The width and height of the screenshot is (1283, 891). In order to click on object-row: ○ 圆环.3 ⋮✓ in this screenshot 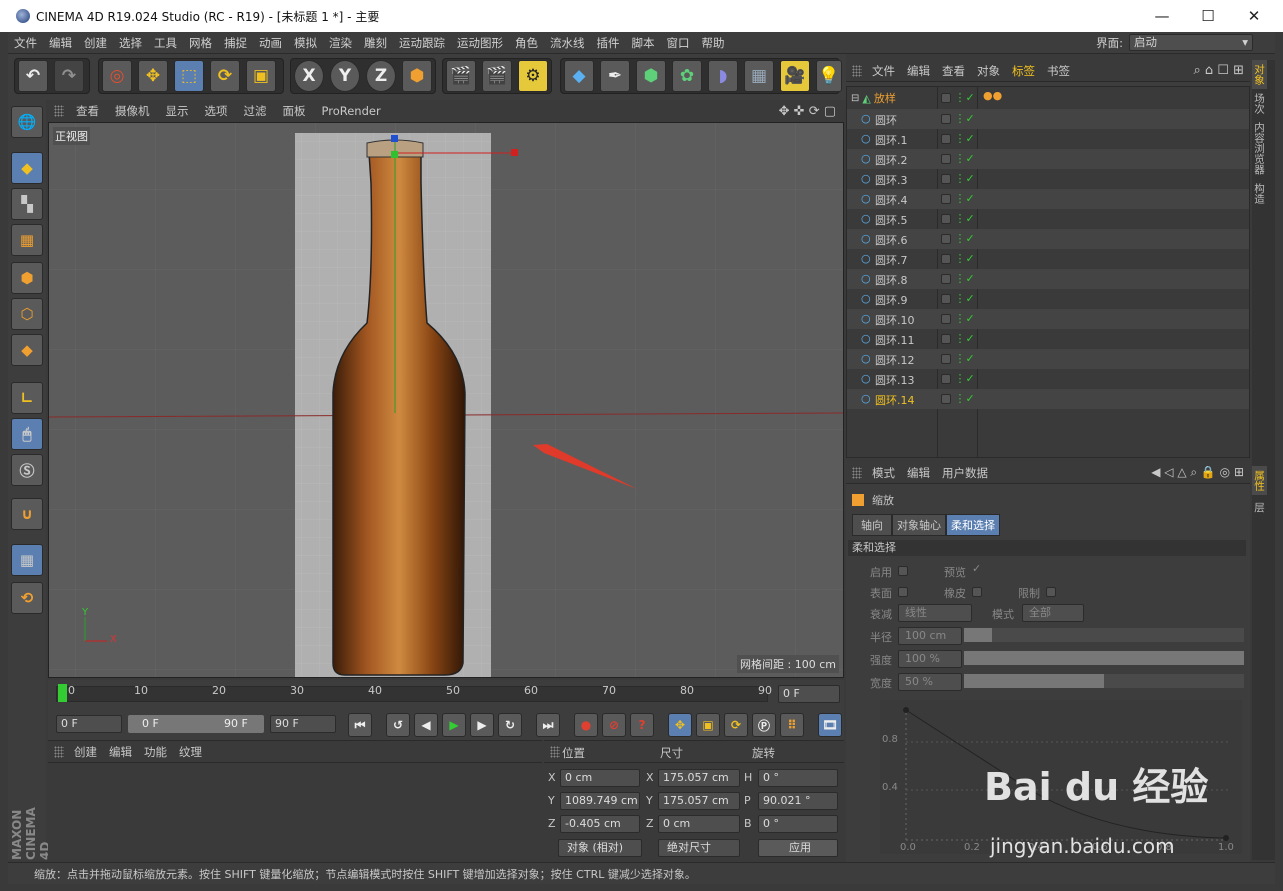, I will do `click(1048, 179)`.